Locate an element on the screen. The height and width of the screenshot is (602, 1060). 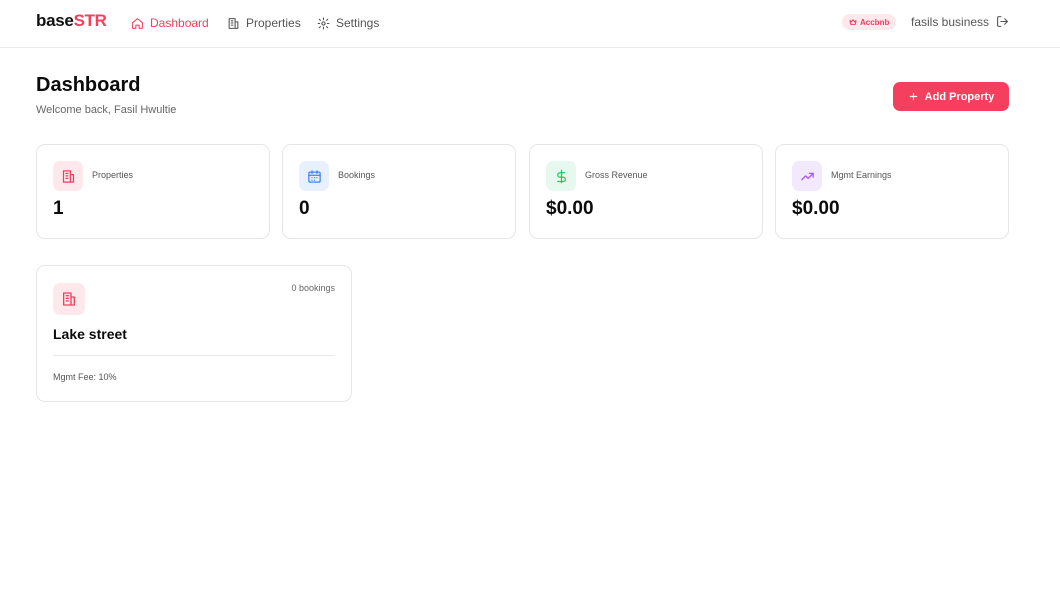
nav-properties-label: Properties is located at coordinates (273, 23).